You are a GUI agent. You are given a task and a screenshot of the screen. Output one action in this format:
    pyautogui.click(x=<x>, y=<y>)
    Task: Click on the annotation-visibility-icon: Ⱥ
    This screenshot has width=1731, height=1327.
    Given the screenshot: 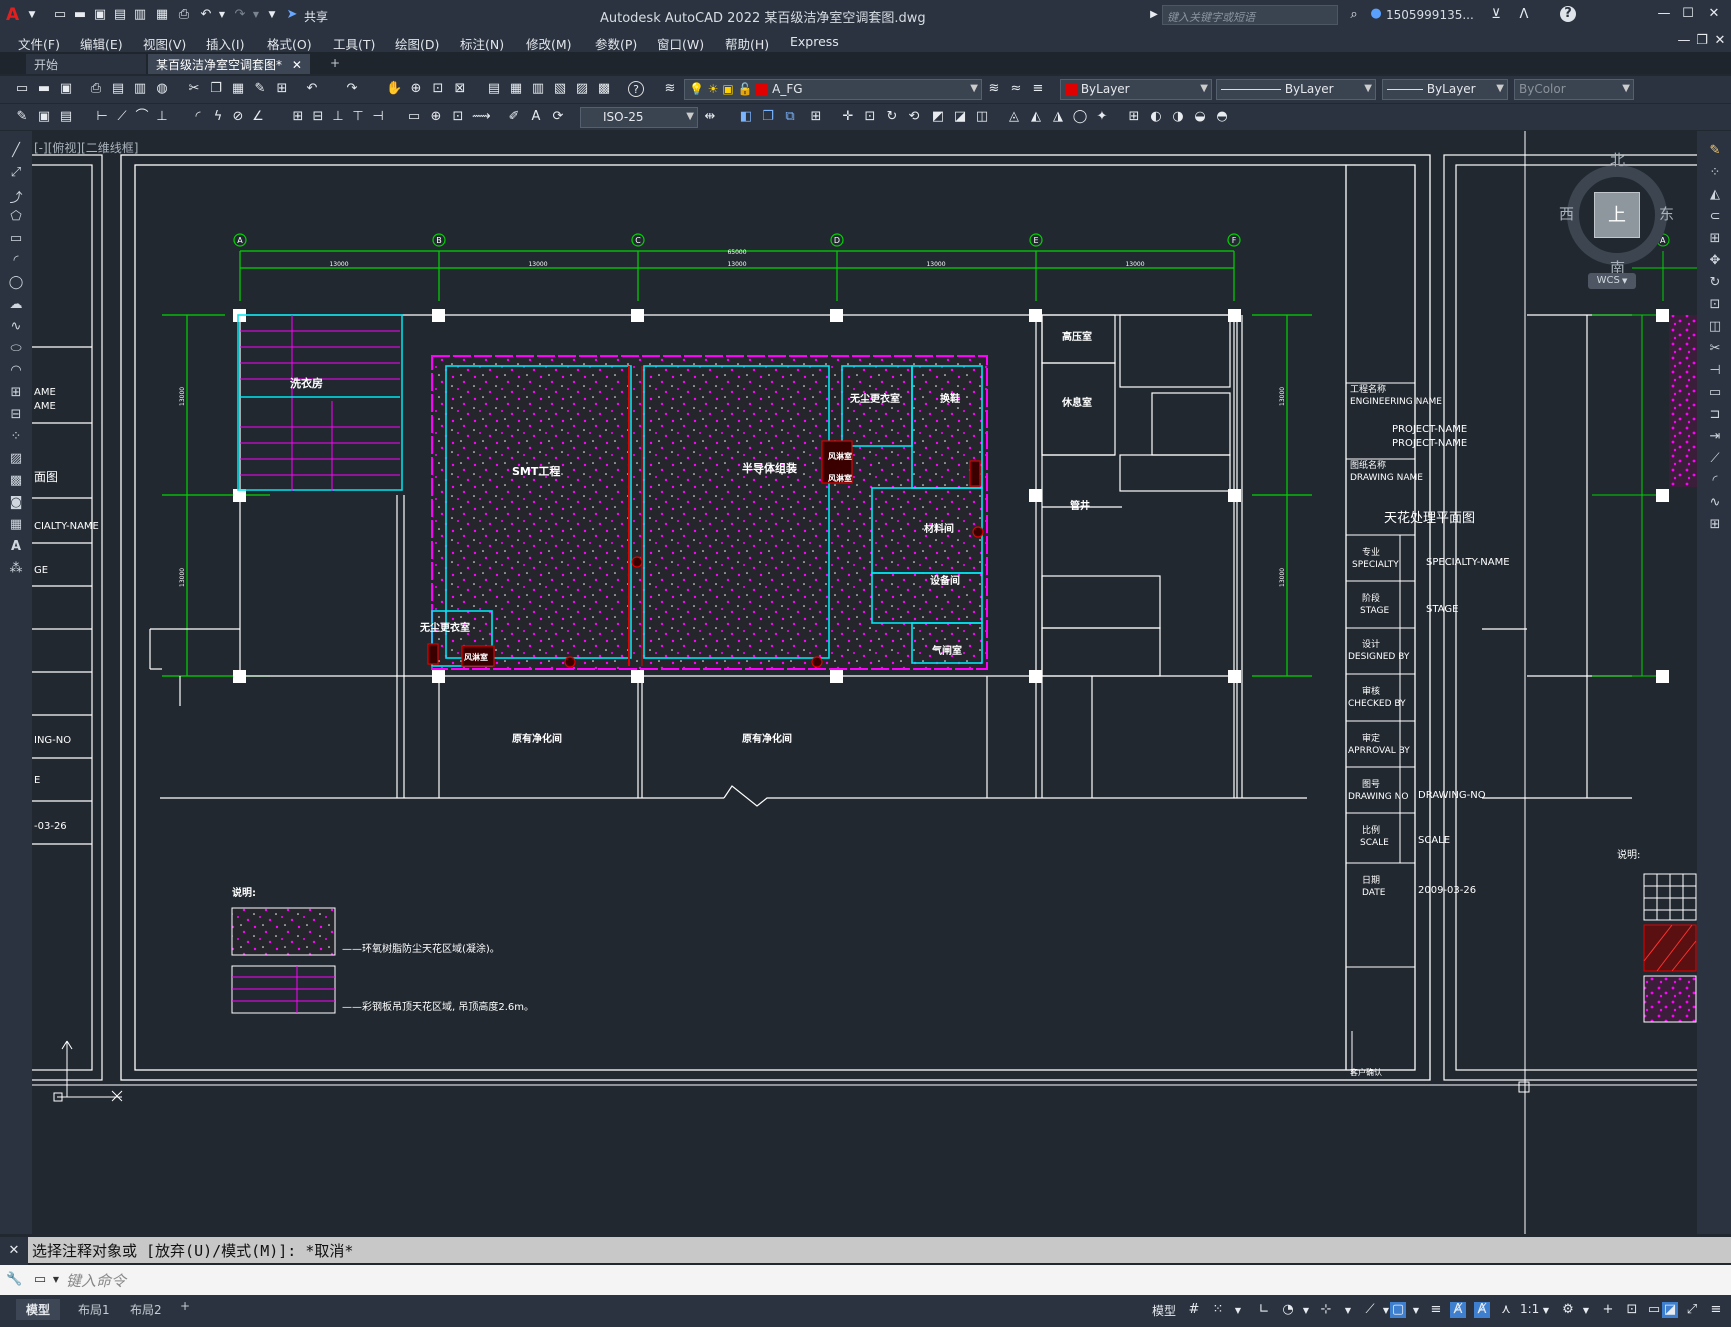 What is the action you would take?
    pyautogui.click(x=1482, y=1310)
    